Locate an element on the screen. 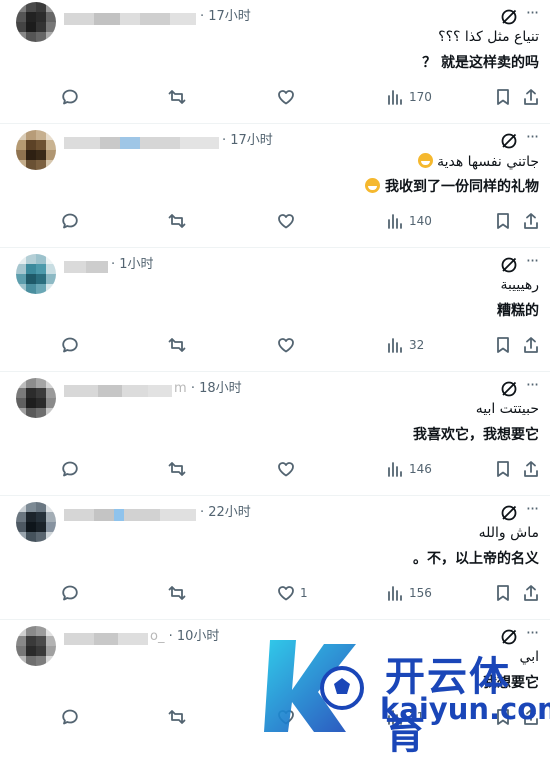 This screenshot has height=760, width=550. views-button: 146 is located at coordinates (409, 469).